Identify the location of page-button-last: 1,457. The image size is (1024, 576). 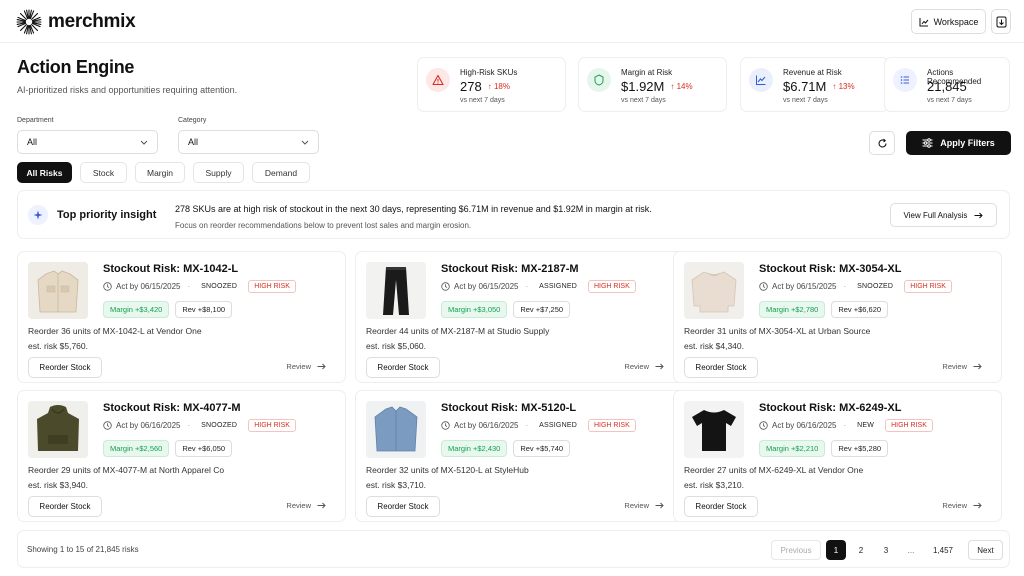
(943, 550).